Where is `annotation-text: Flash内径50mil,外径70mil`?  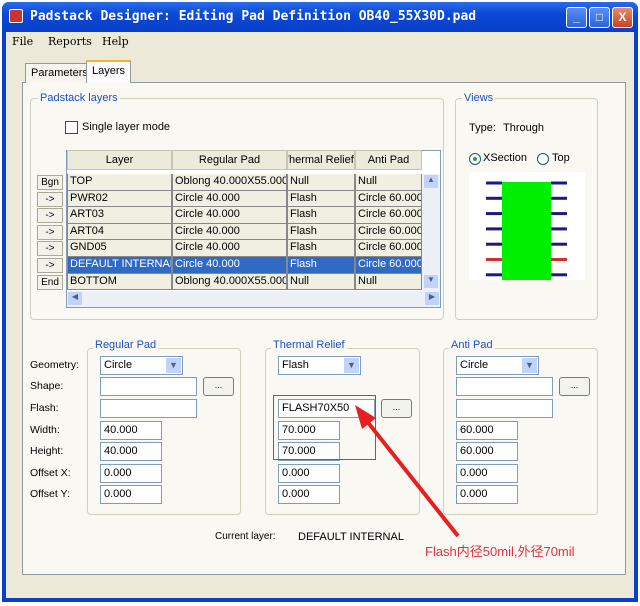 annotation-text: Flash内径50mil,外径70mil is located at coordinates (500, 551).